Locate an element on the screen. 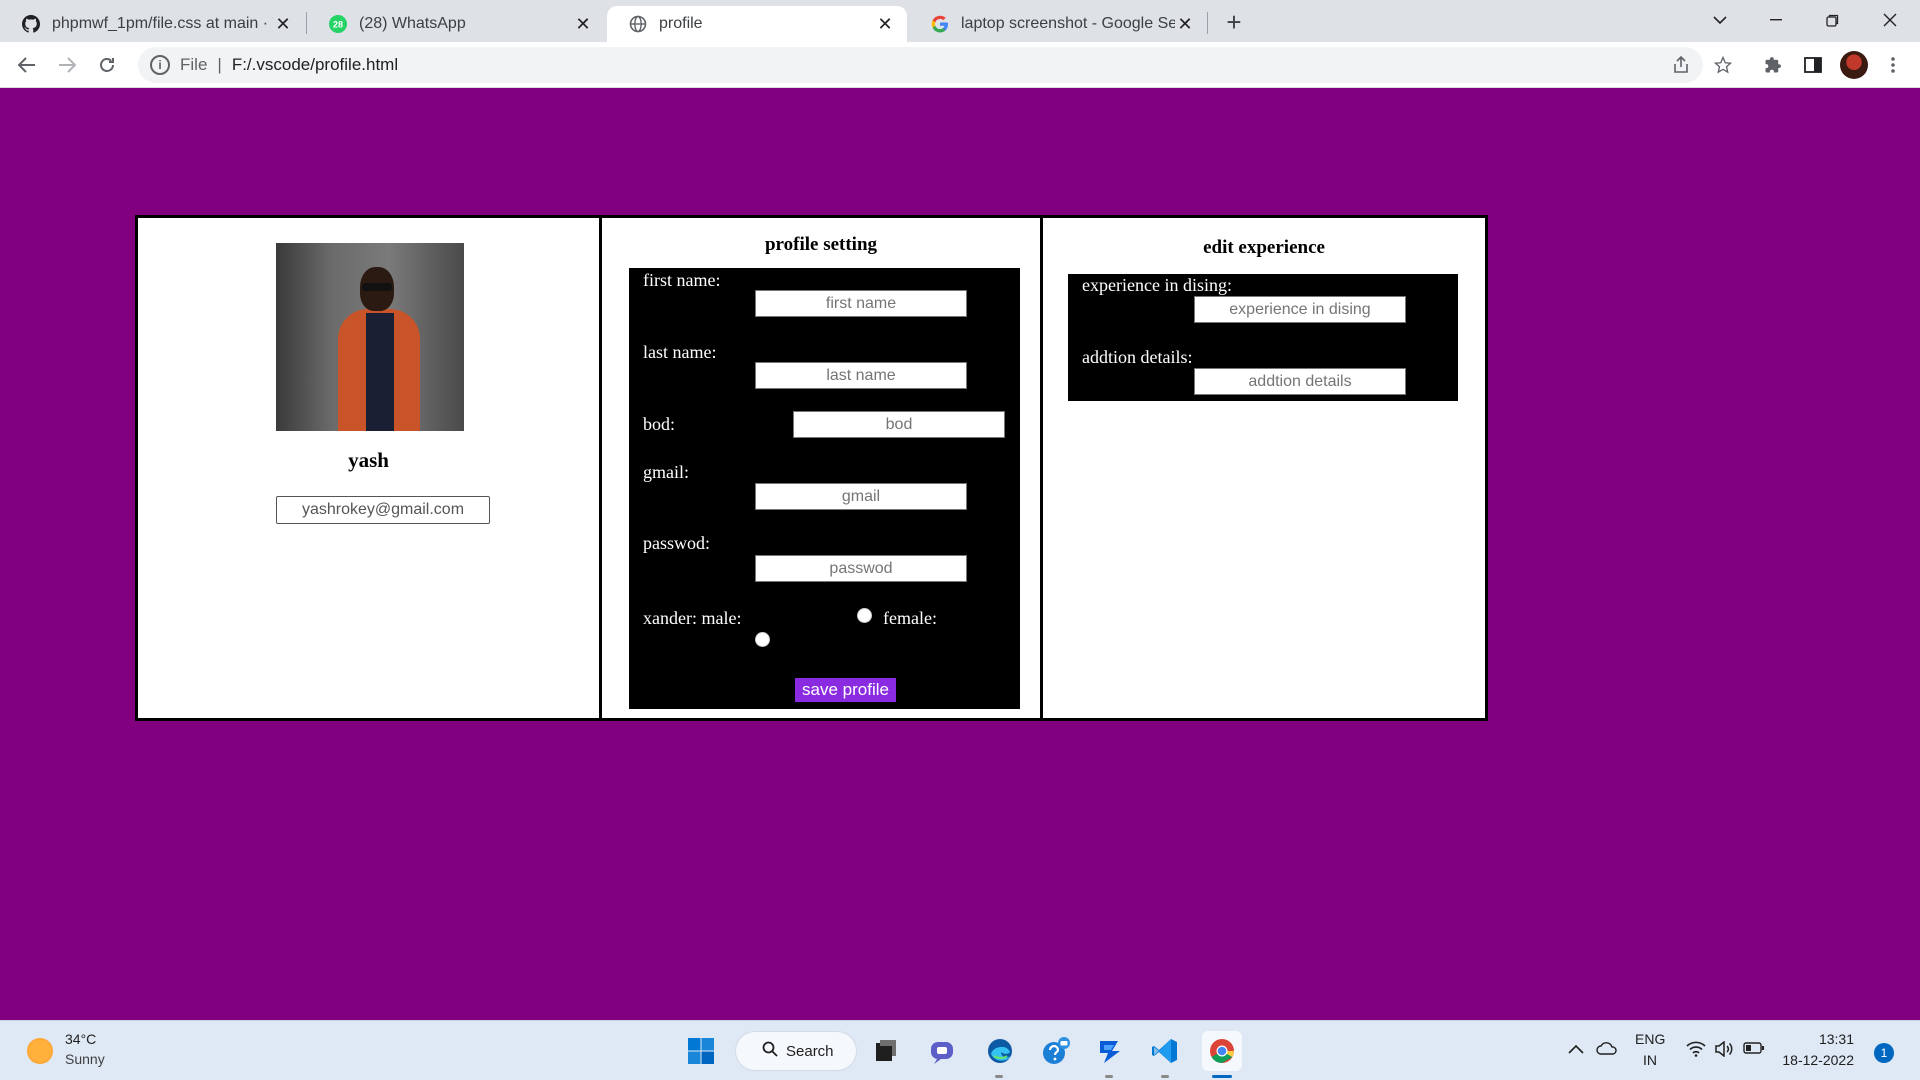 This screenshot has height=1080, width=1920. browser-toolbar: i File | F:/.vscode/profile.html is located at coordinates (960, 65).